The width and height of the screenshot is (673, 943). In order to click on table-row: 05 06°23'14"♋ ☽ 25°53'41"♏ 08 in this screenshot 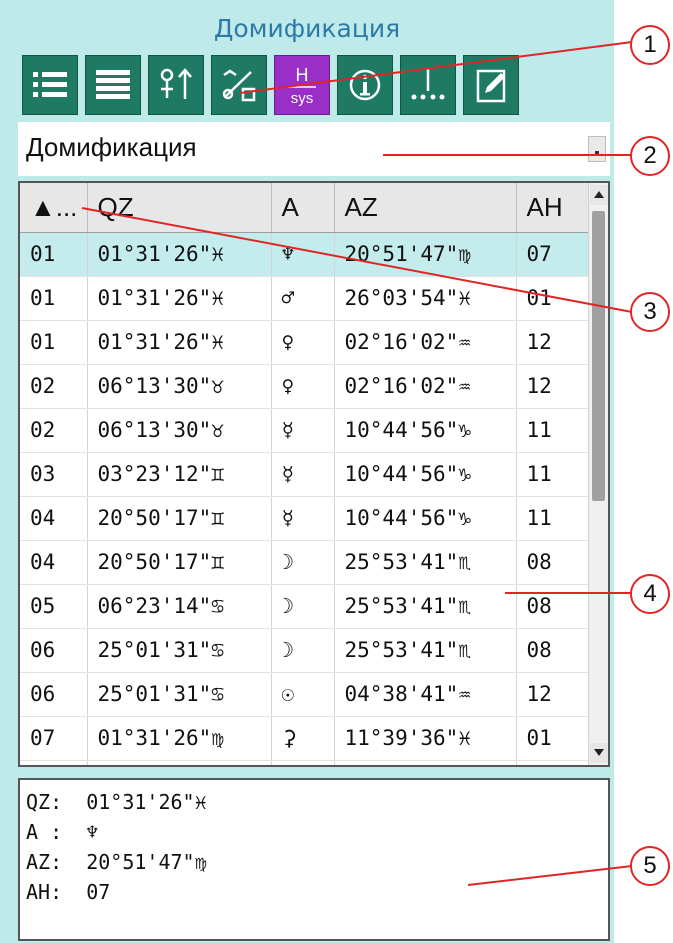, I will do `click(305, 606)`.